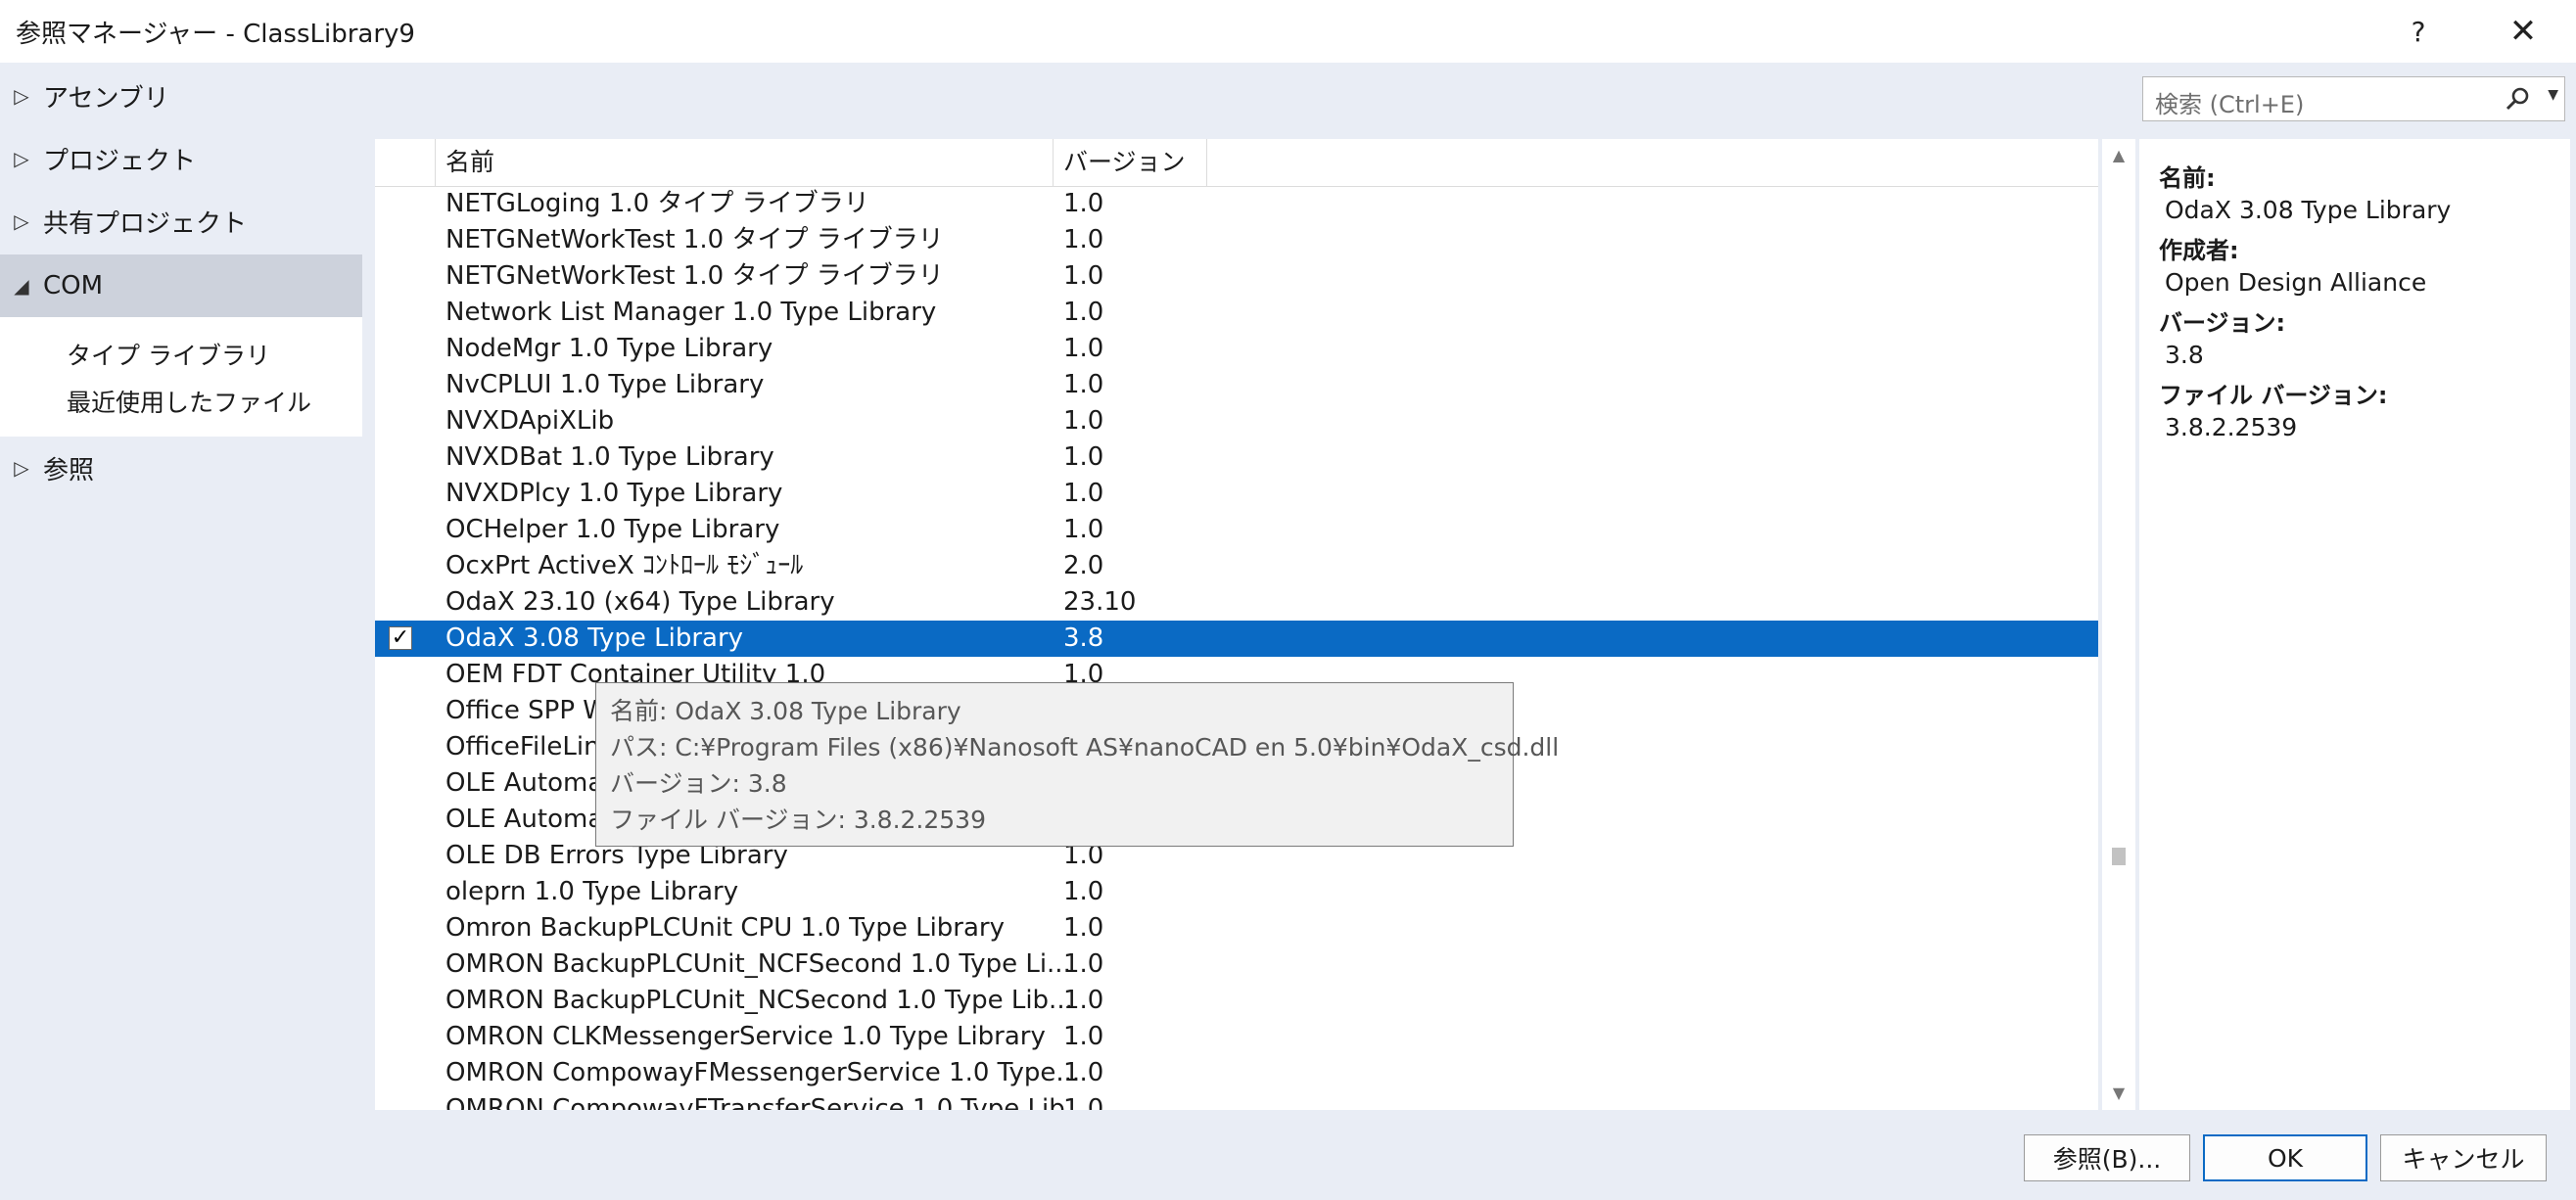 The height and width of the screenshot is (1200, 2576). Describe the element at coordinates (640, 602) in the screenshot. I see `row-name: OdaX 23.10 (x64) Type Library` at that location.